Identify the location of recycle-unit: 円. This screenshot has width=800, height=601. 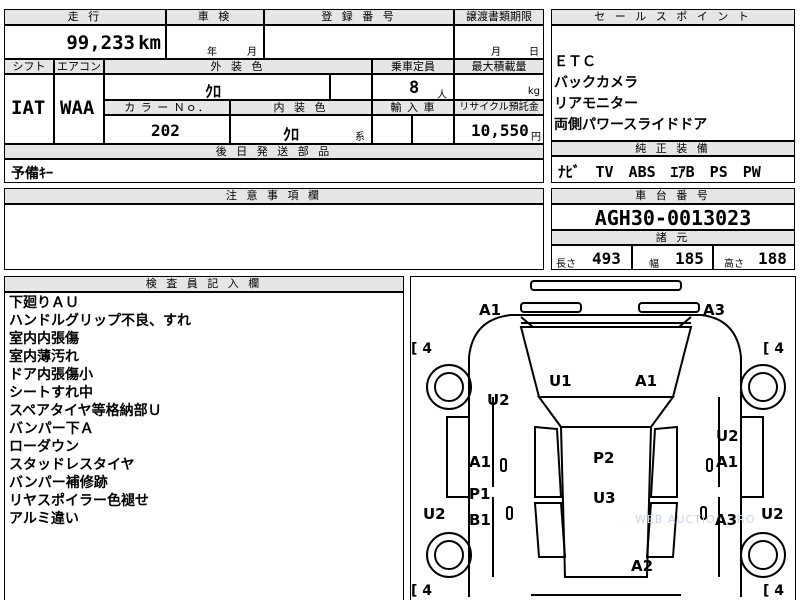
(536, 137).